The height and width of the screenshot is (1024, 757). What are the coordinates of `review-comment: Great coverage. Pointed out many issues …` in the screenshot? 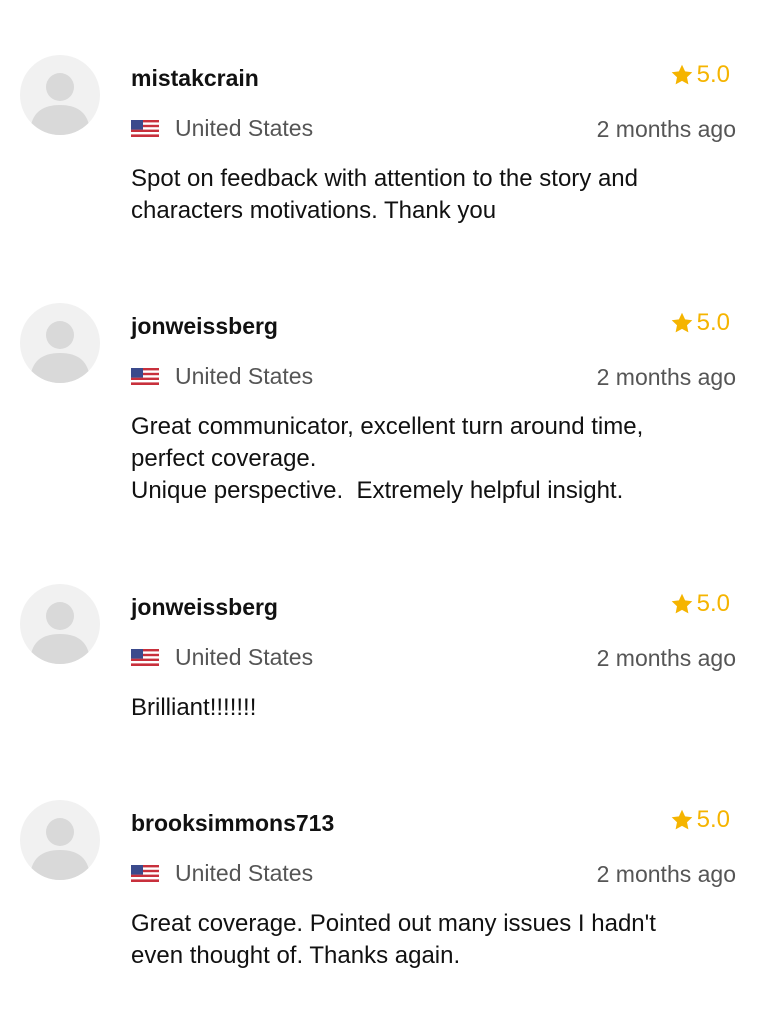 It's located at (431, 940).